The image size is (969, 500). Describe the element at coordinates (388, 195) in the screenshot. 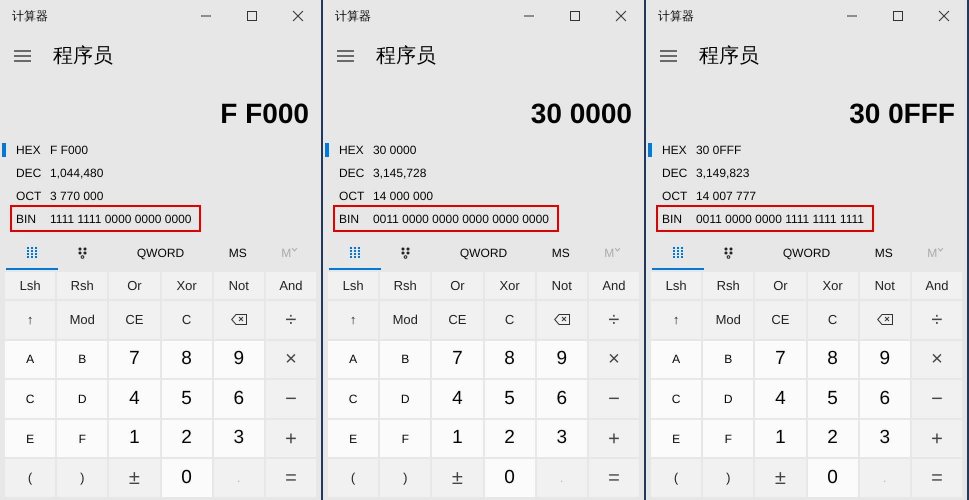

I see `radix-row: OCT 14 000 000` at that location.